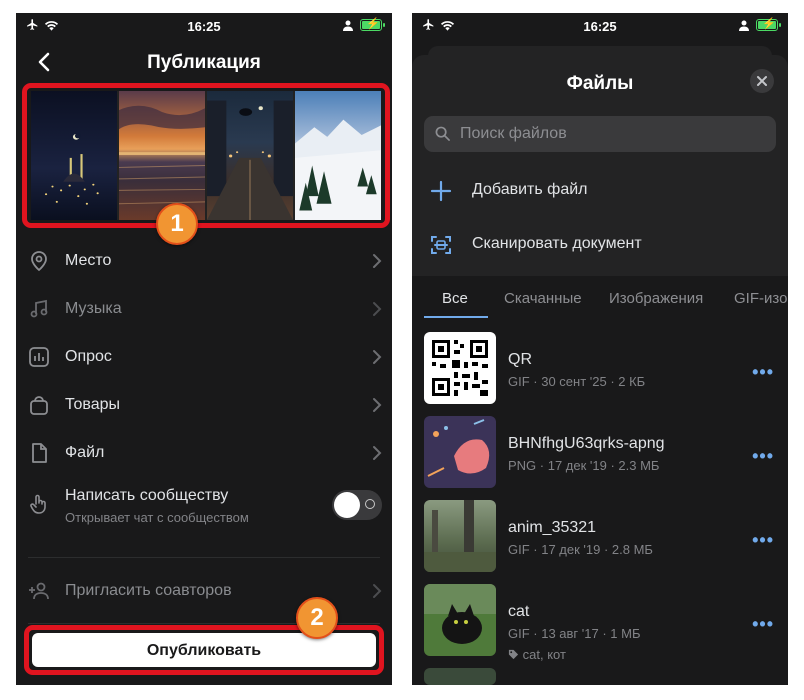 The height and width of the screenshot is (700, 804). I want to click on file-thumbnail-anim, so click(460, 536).